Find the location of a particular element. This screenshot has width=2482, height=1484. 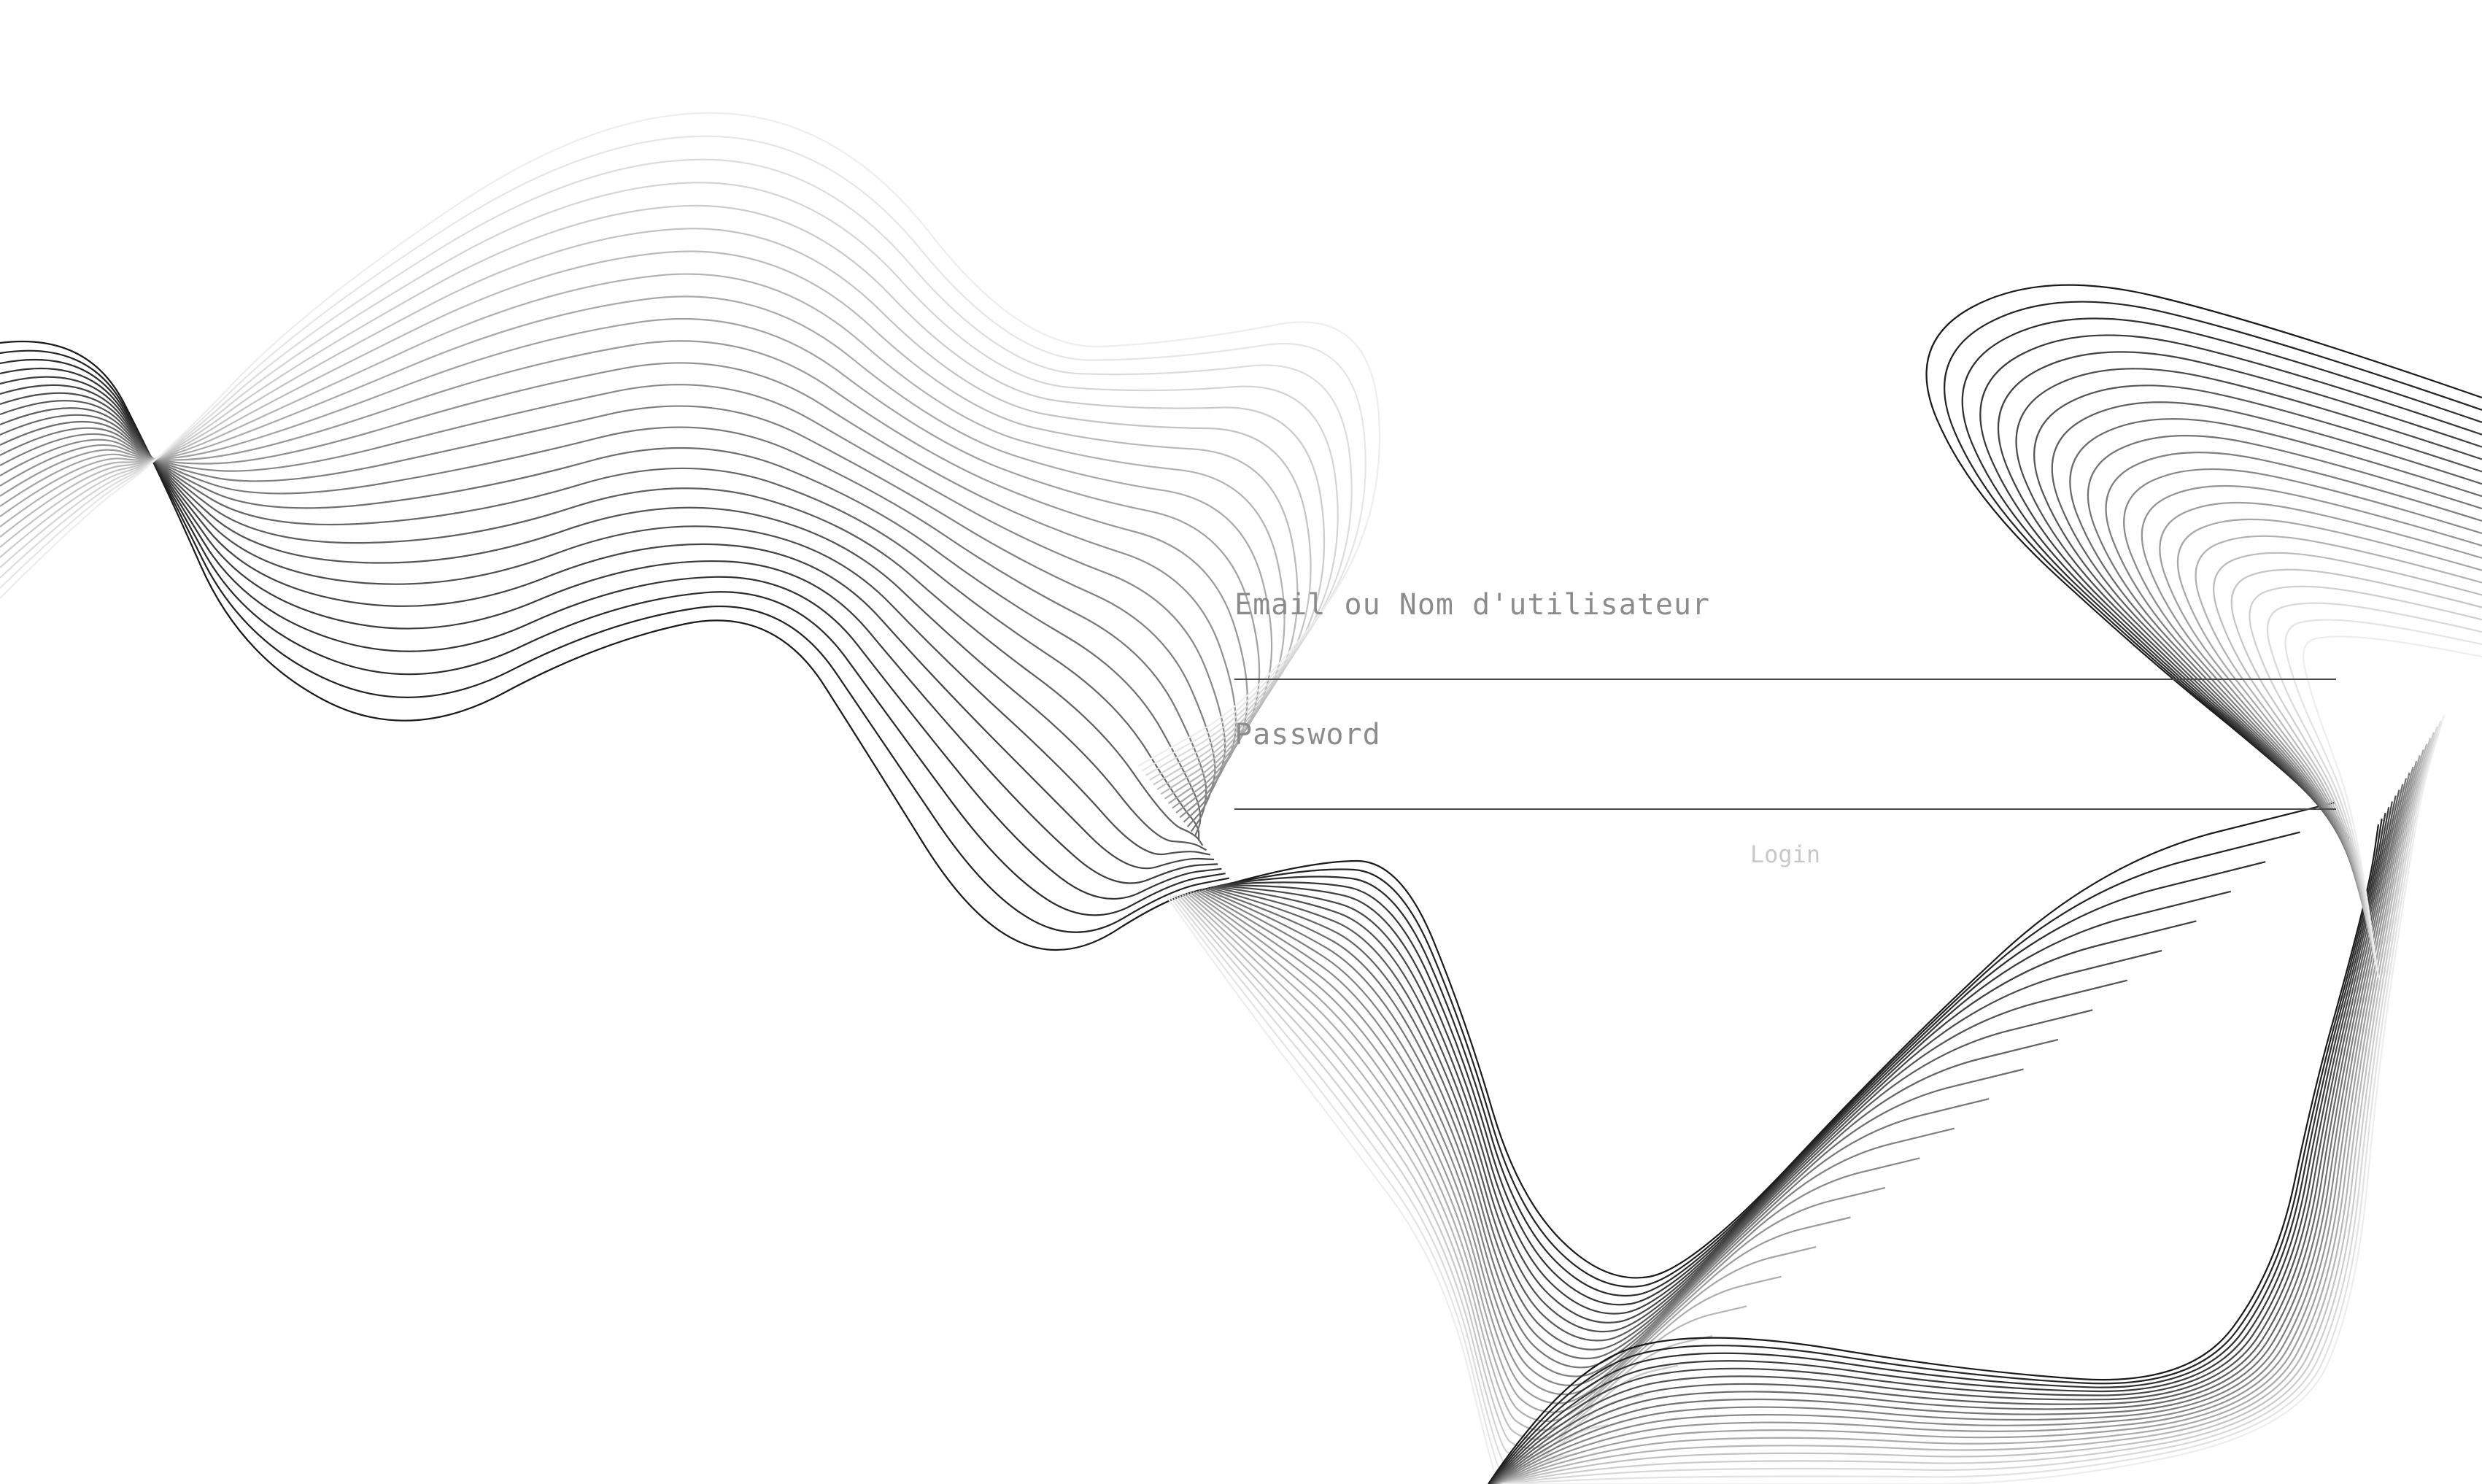

password-input is located at coordinates (1786, 758).